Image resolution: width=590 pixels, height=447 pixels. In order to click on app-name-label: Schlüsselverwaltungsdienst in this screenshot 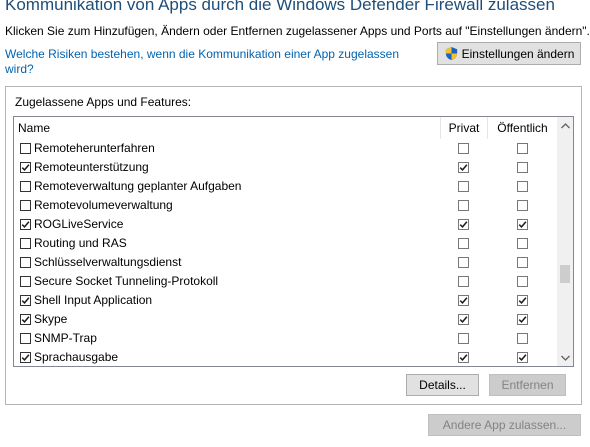, I will do `click(108, 262)`.